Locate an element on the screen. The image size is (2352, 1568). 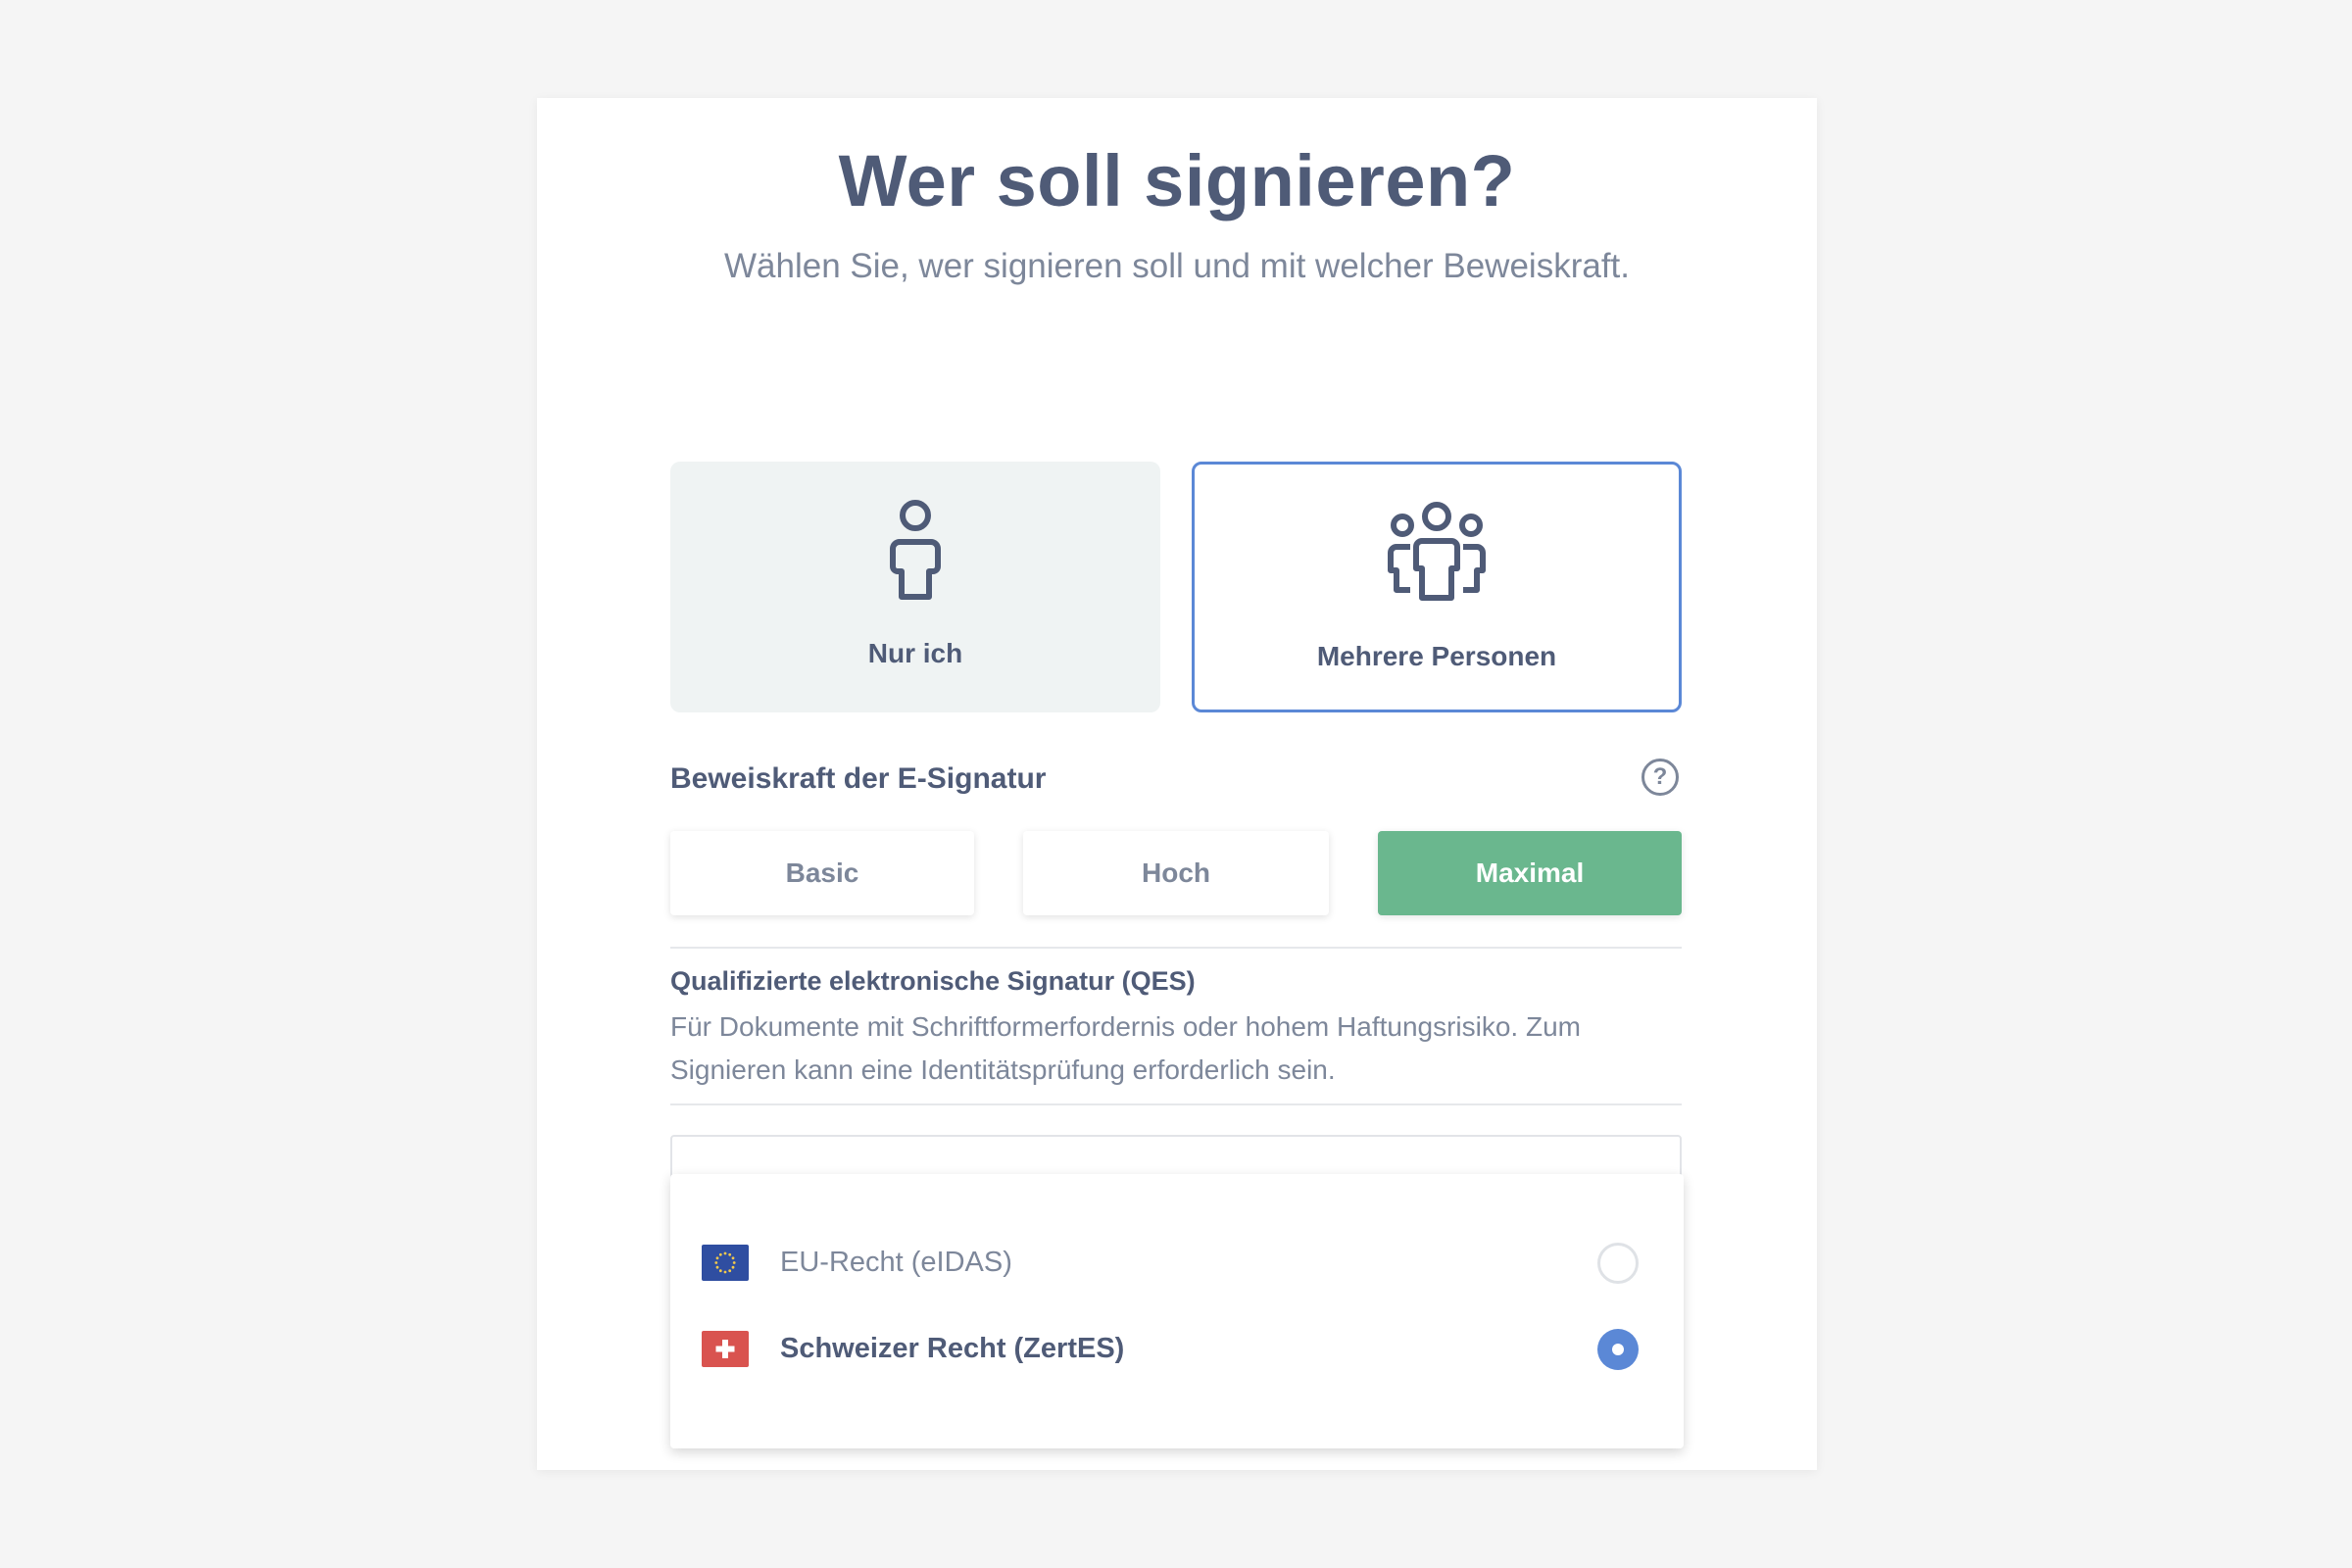
question-icon: ? is located at coordinates (1660, 777).